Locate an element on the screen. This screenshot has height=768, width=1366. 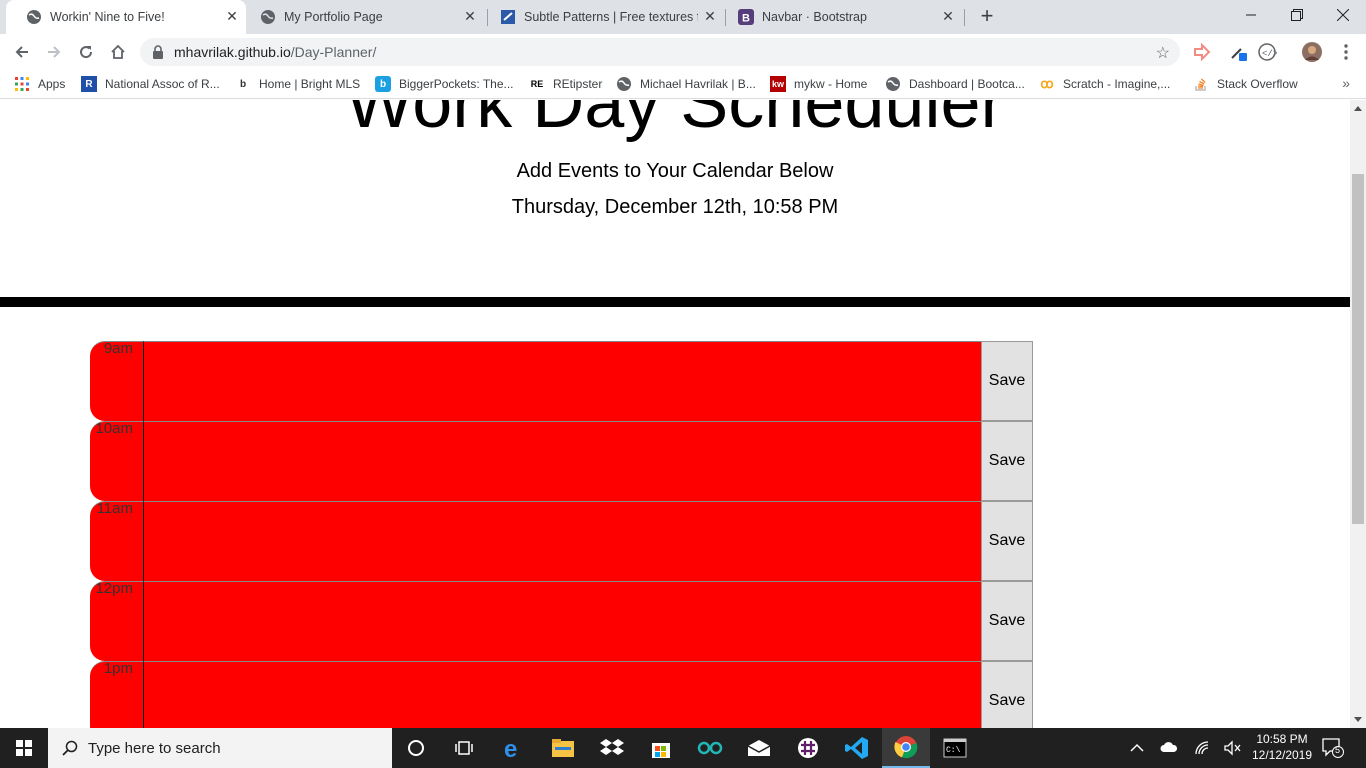
hour-label: 10am is located at coordinates (117, 461).